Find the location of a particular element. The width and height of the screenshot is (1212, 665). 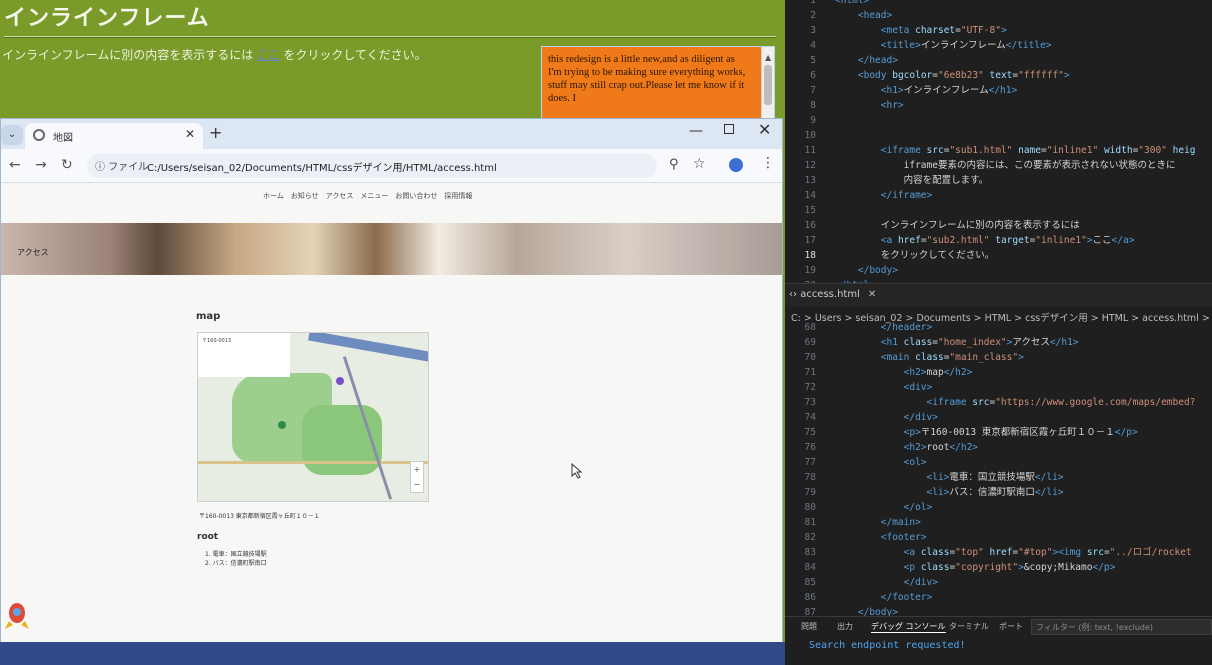

here-link: ここ is located at coordinates (268, 55).